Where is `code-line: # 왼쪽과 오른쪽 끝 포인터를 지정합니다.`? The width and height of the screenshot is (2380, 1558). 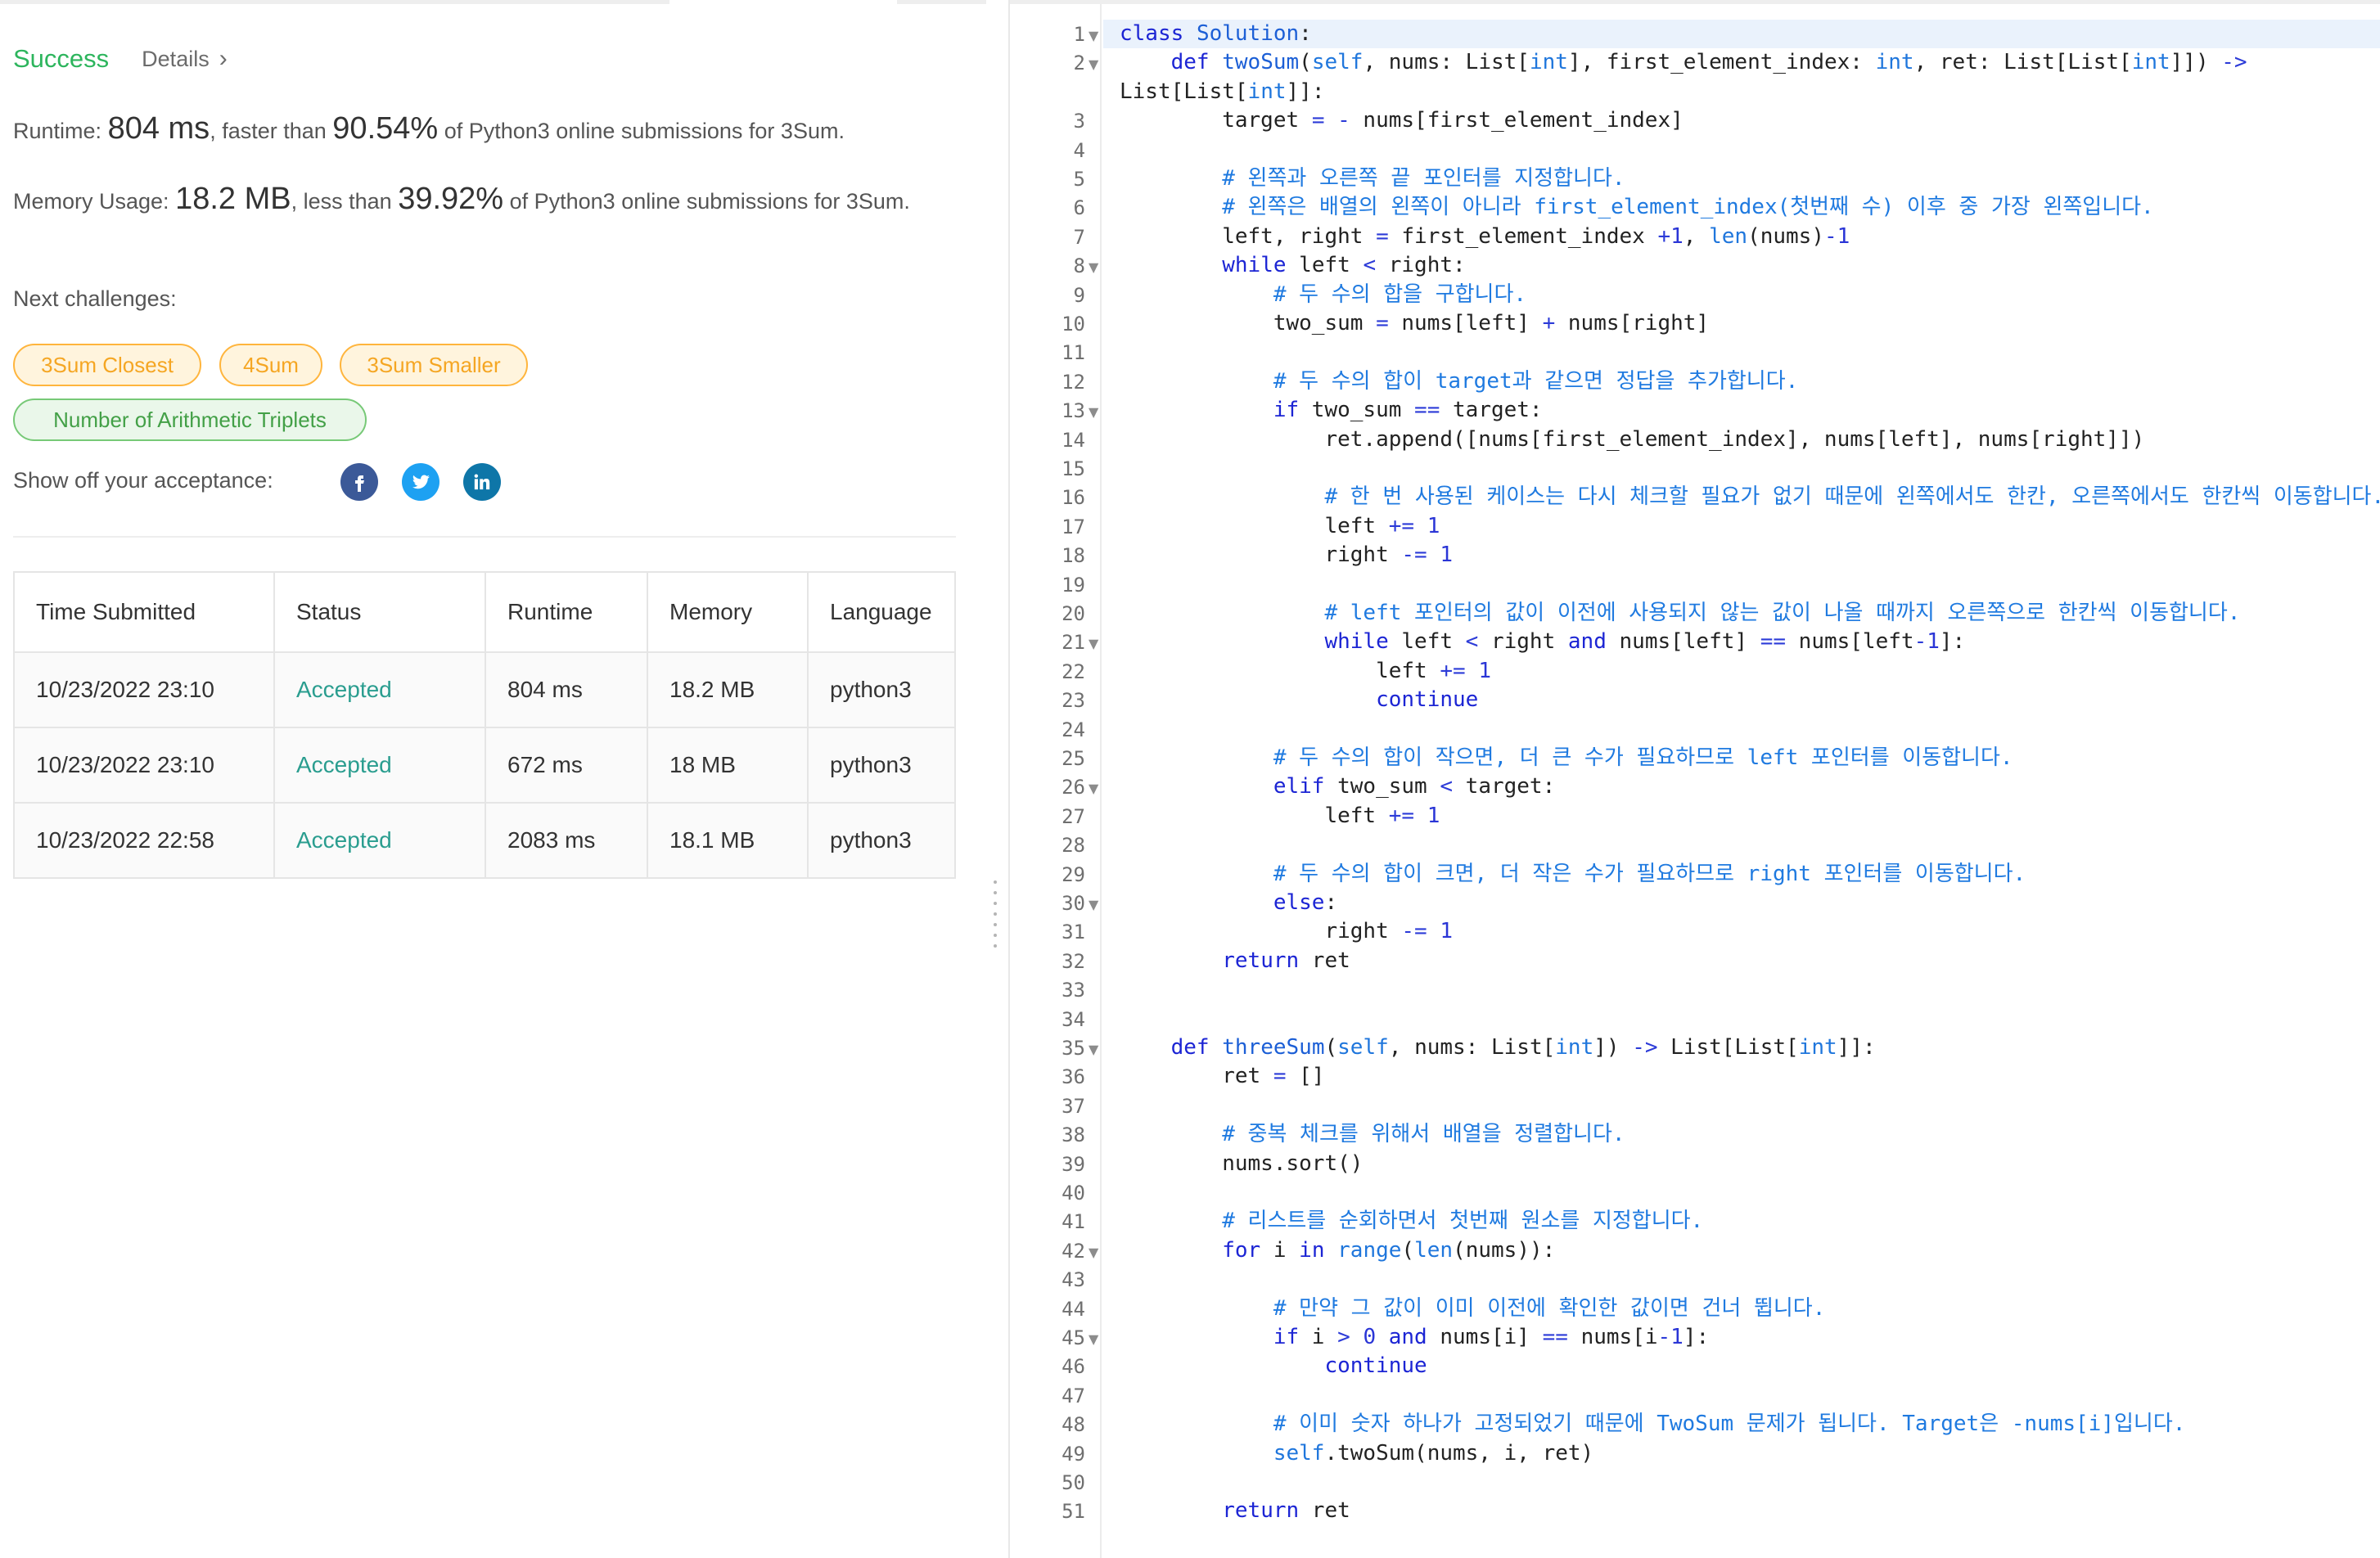
code-line: # 왼쪽과 오른쪽 끝 포인터를 지정합니다. is located at coordinates (1364, 178).